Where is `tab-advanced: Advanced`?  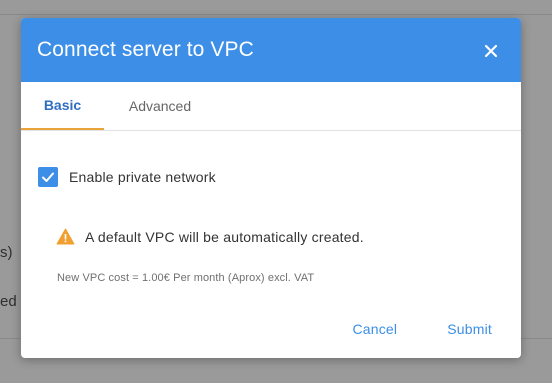
tab-advanced: Advanced is located at coordinates (160, 105).